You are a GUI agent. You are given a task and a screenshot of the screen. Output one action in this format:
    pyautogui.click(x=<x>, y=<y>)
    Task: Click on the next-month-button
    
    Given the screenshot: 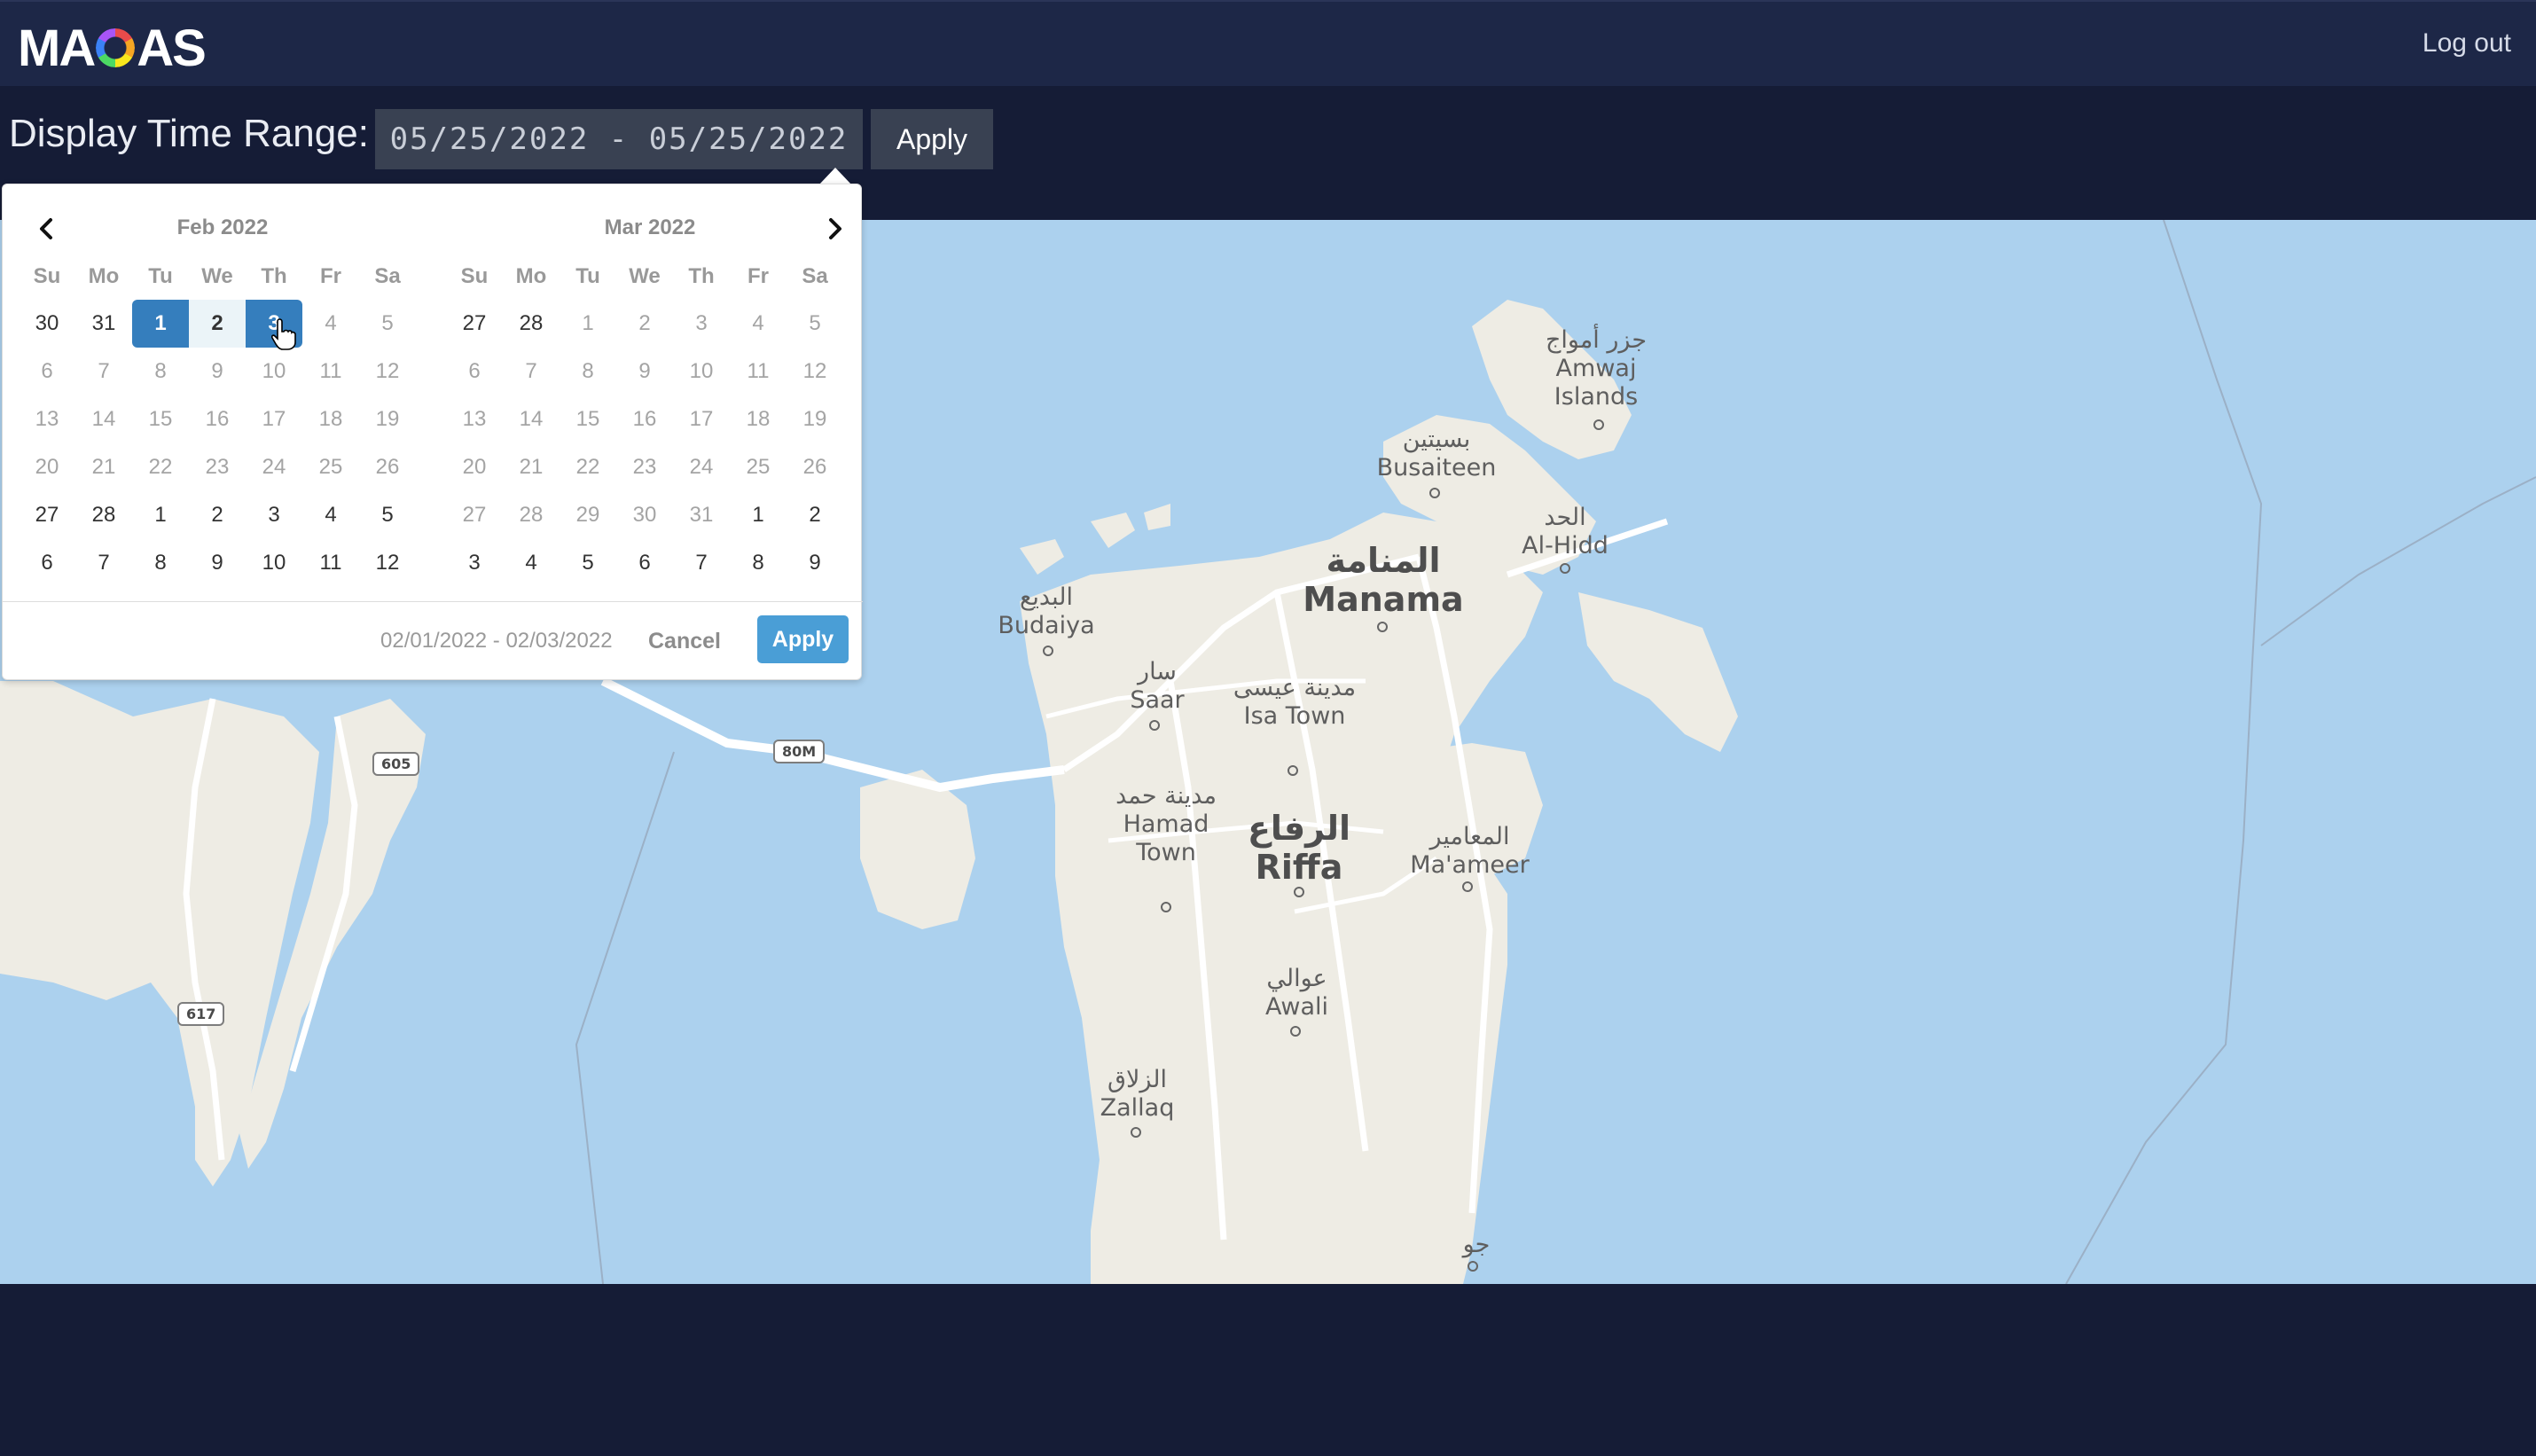 What is the action you would take?
    pyautogui.click(x=835, y=228)
    